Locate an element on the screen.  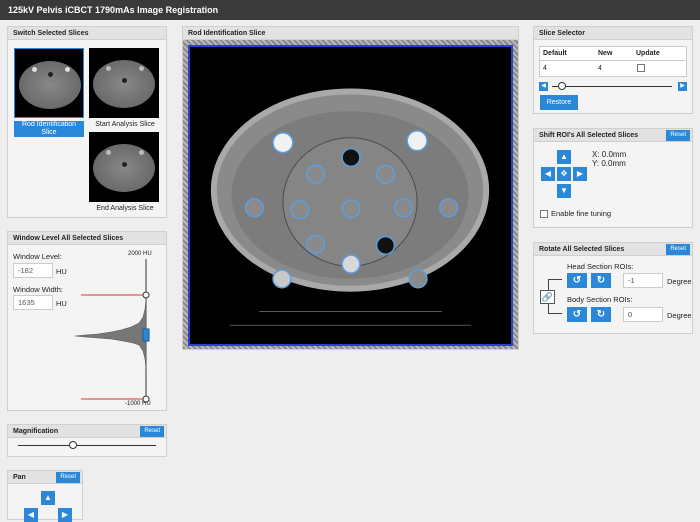
pan-title-text: Pan is located at coordinates (19, 477).